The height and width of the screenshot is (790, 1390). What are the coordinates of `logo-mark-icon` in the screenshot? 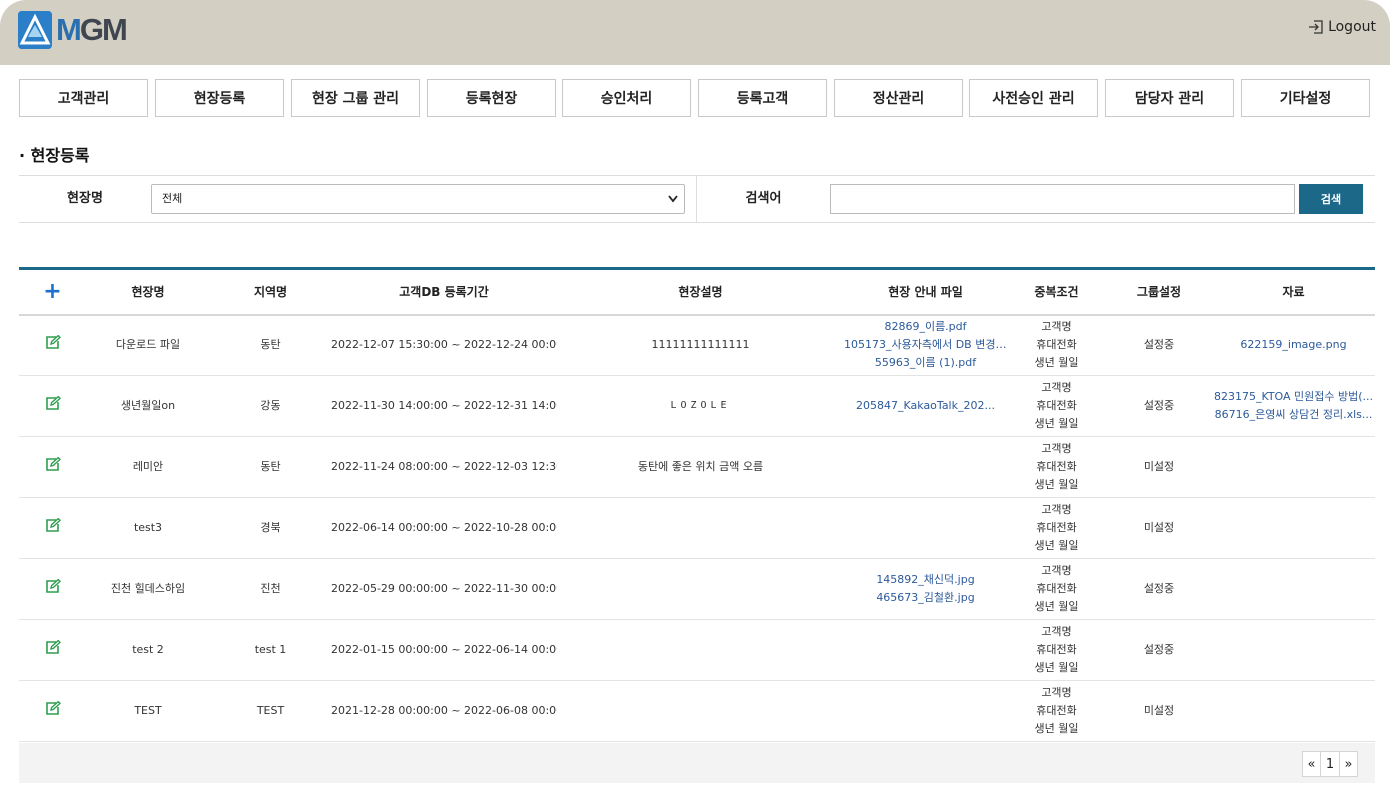 It's located at (35, 30).